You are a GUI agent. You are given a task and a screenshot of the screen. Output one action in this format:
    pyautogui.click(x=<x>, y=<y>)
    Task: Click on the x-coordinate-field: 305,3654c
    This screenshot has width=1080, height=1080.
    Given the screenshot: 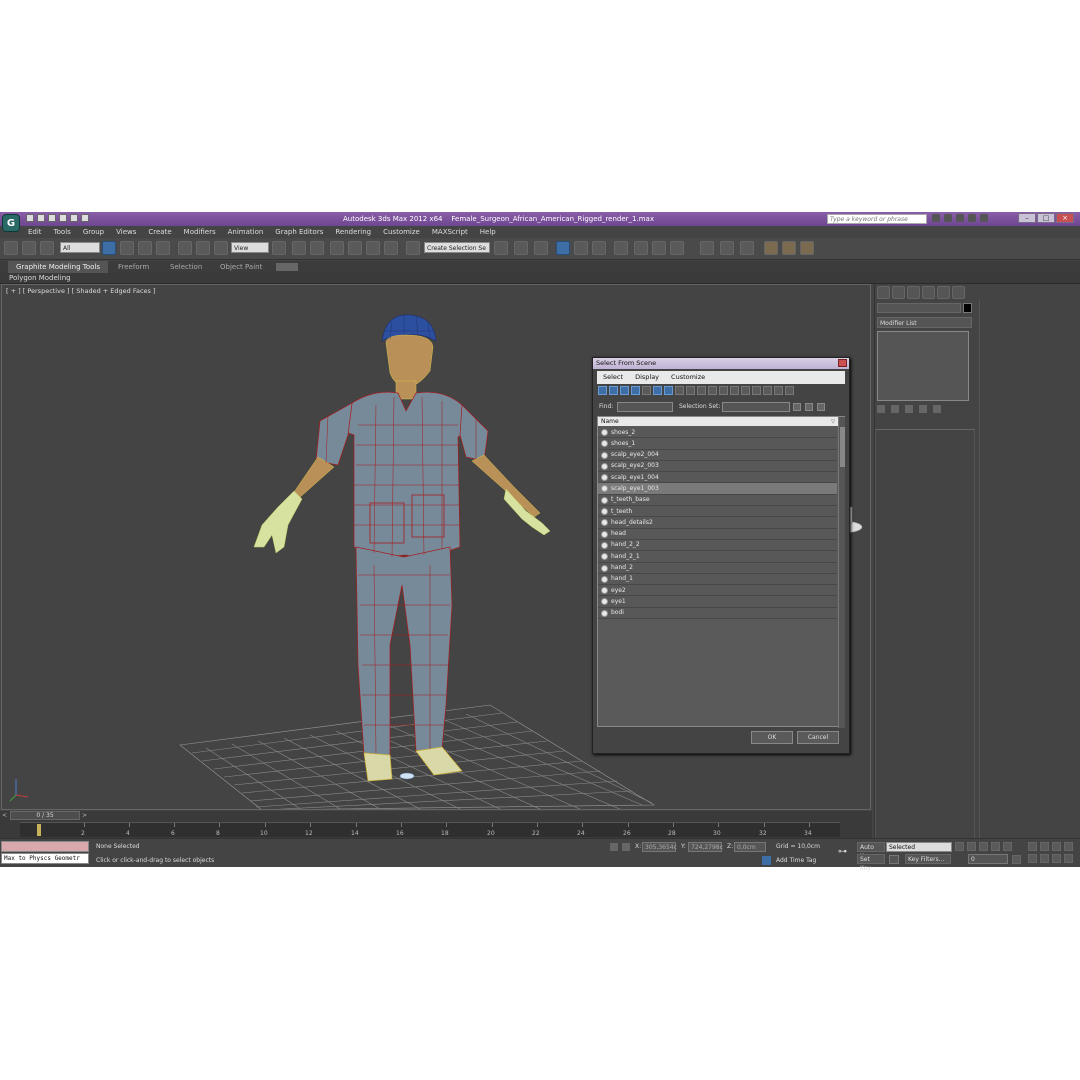 What is the action you would take?
    pyautogui.click(x=659, y=847)
    